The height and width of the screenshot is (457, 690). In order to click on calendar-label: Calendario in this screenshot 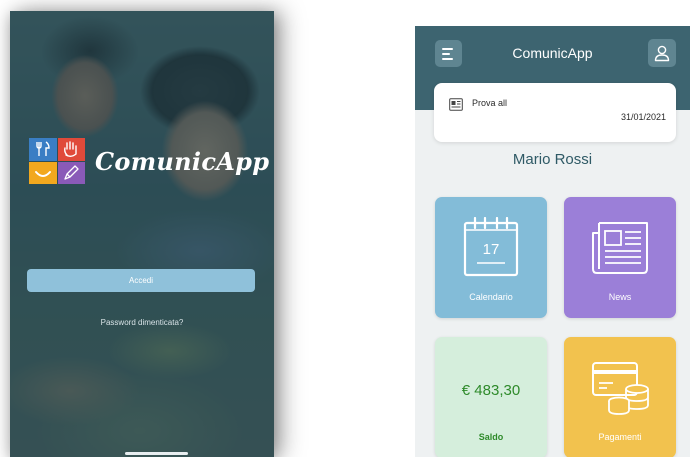, I will do `click(491, 297)`.